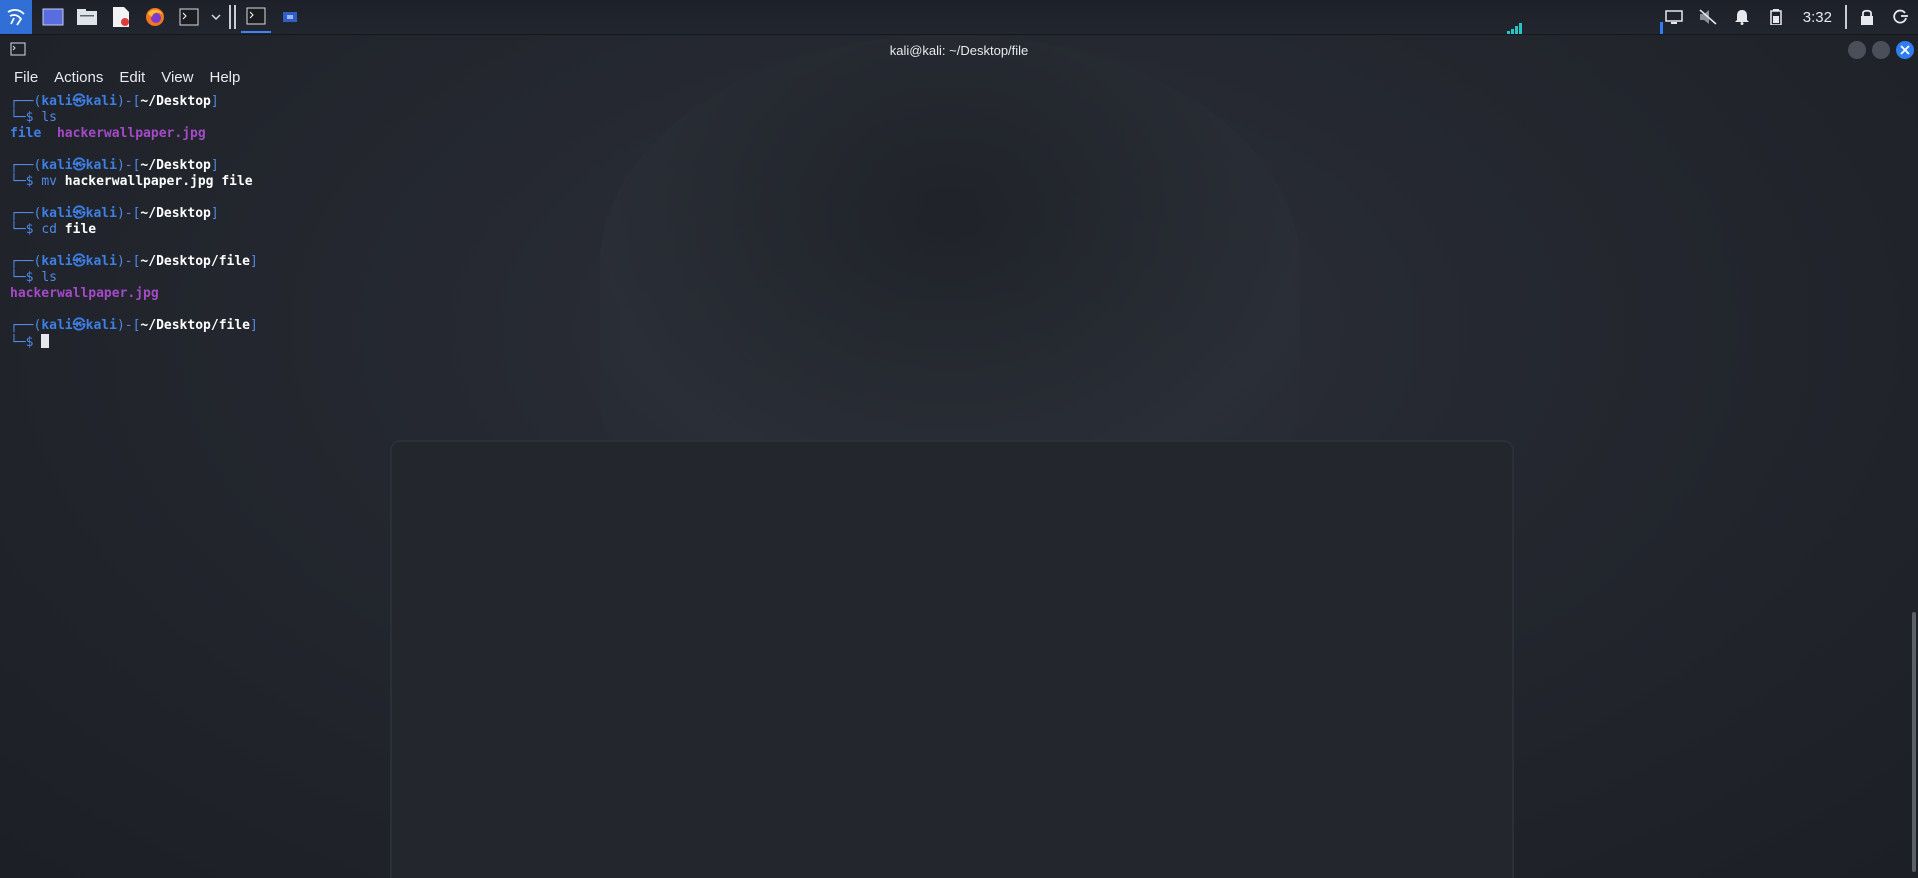 The image size is (1918, 878). Describe the element at coordinates (1674, 17) in the screenshot. I see `display-icon` at that location.